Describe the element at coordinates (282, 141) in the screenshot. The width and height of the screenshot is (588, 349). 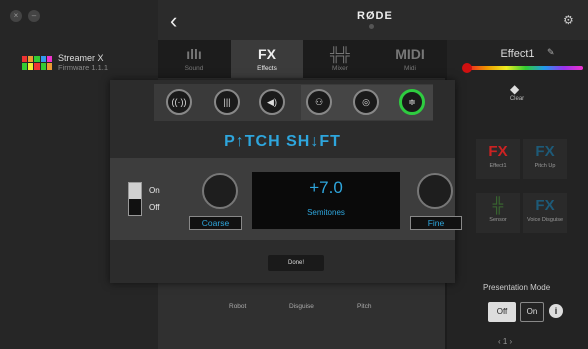
I see `dialog-title: P↑TCH SH↓FT` at that location.